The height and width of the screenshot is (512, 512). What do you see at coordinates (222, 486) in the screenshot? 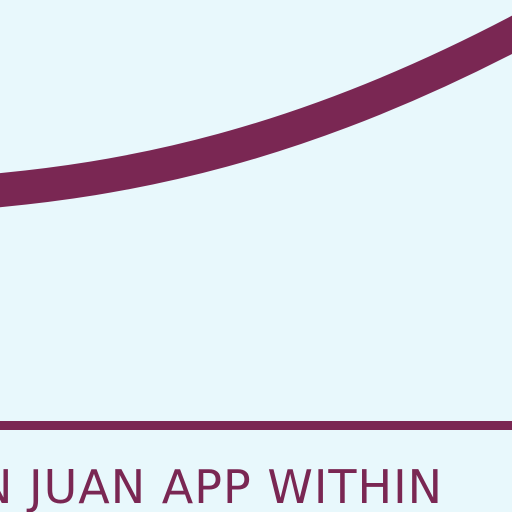
I see `caption-label: N JUAN APP WITHIN` at bounding box center [222, 486].